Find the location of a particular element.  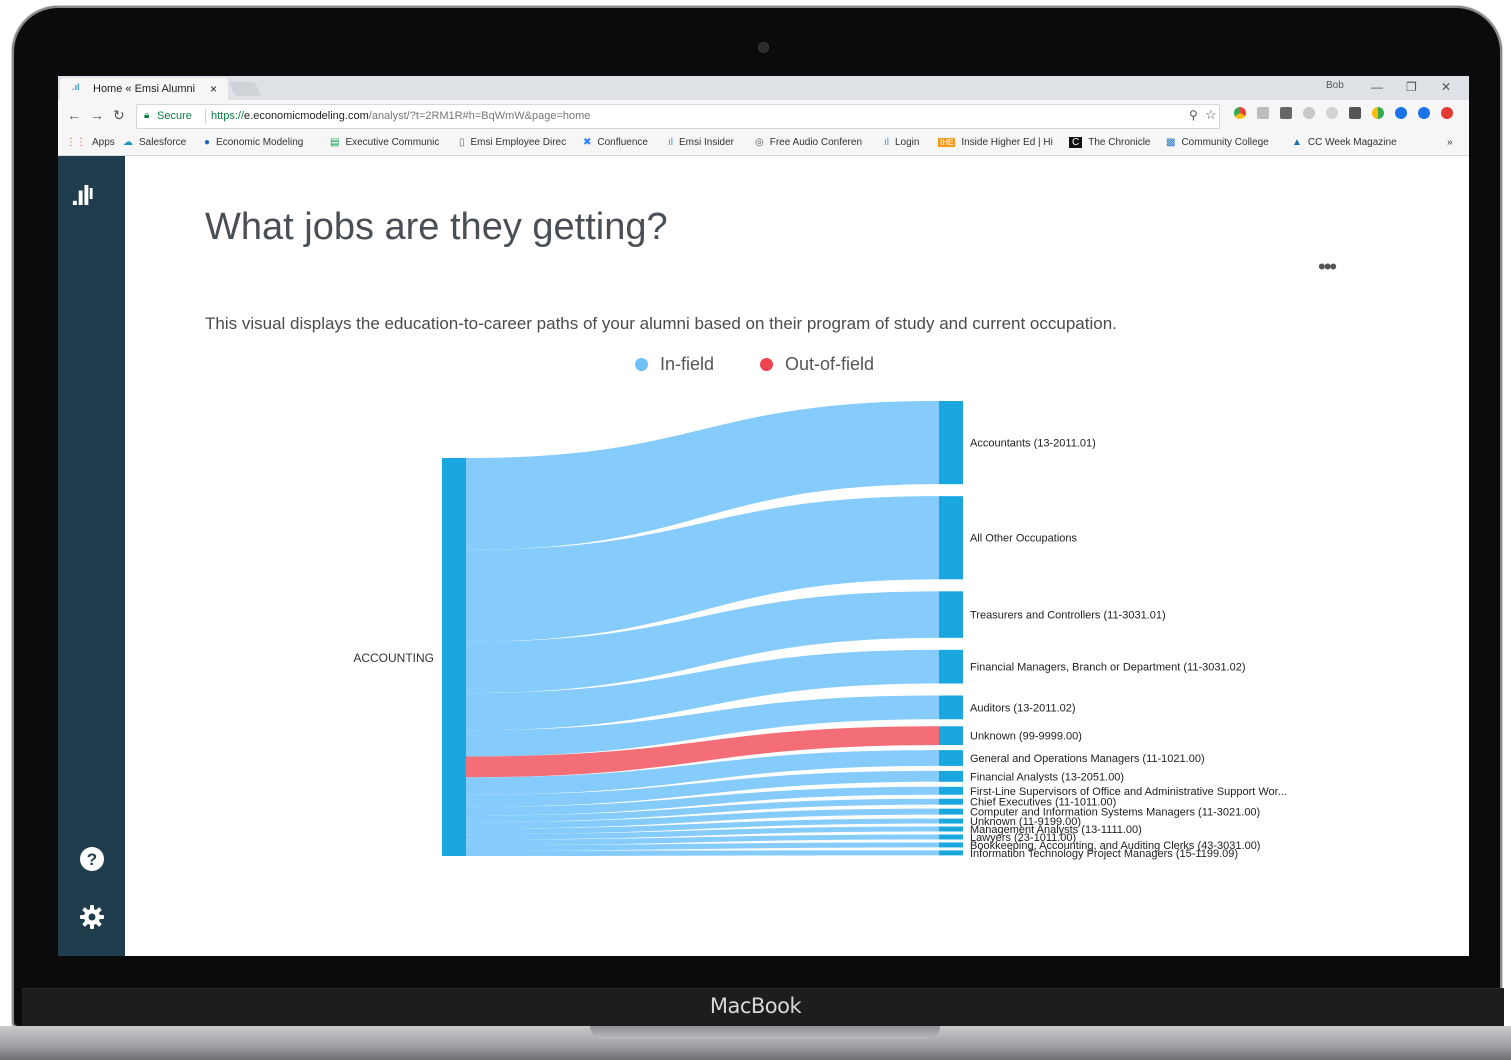

close-tab-icon: × is located at coordinates (213, 89).